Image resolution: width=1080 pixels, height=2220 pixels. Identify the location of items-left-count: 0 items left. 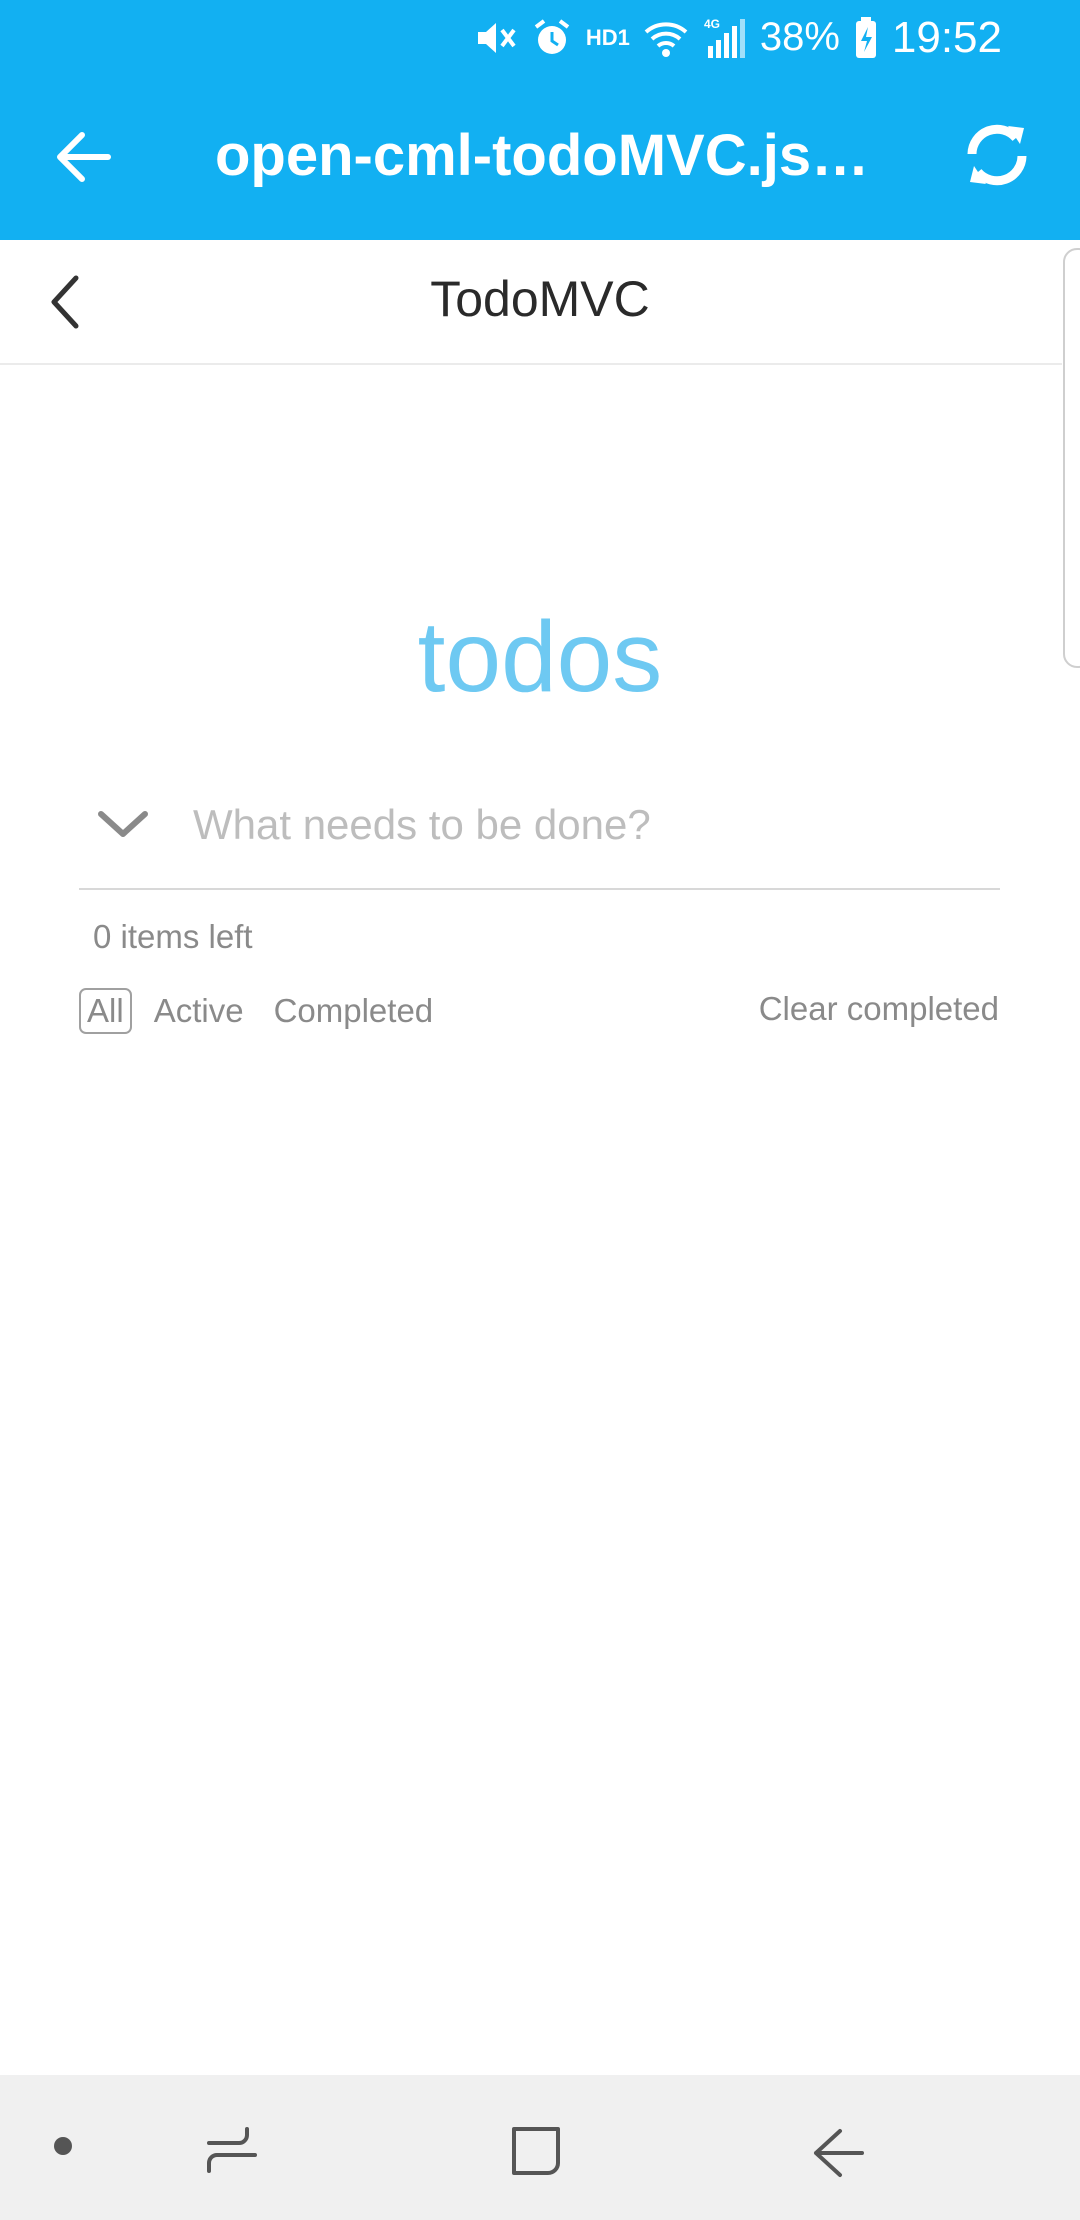
(173, 936).